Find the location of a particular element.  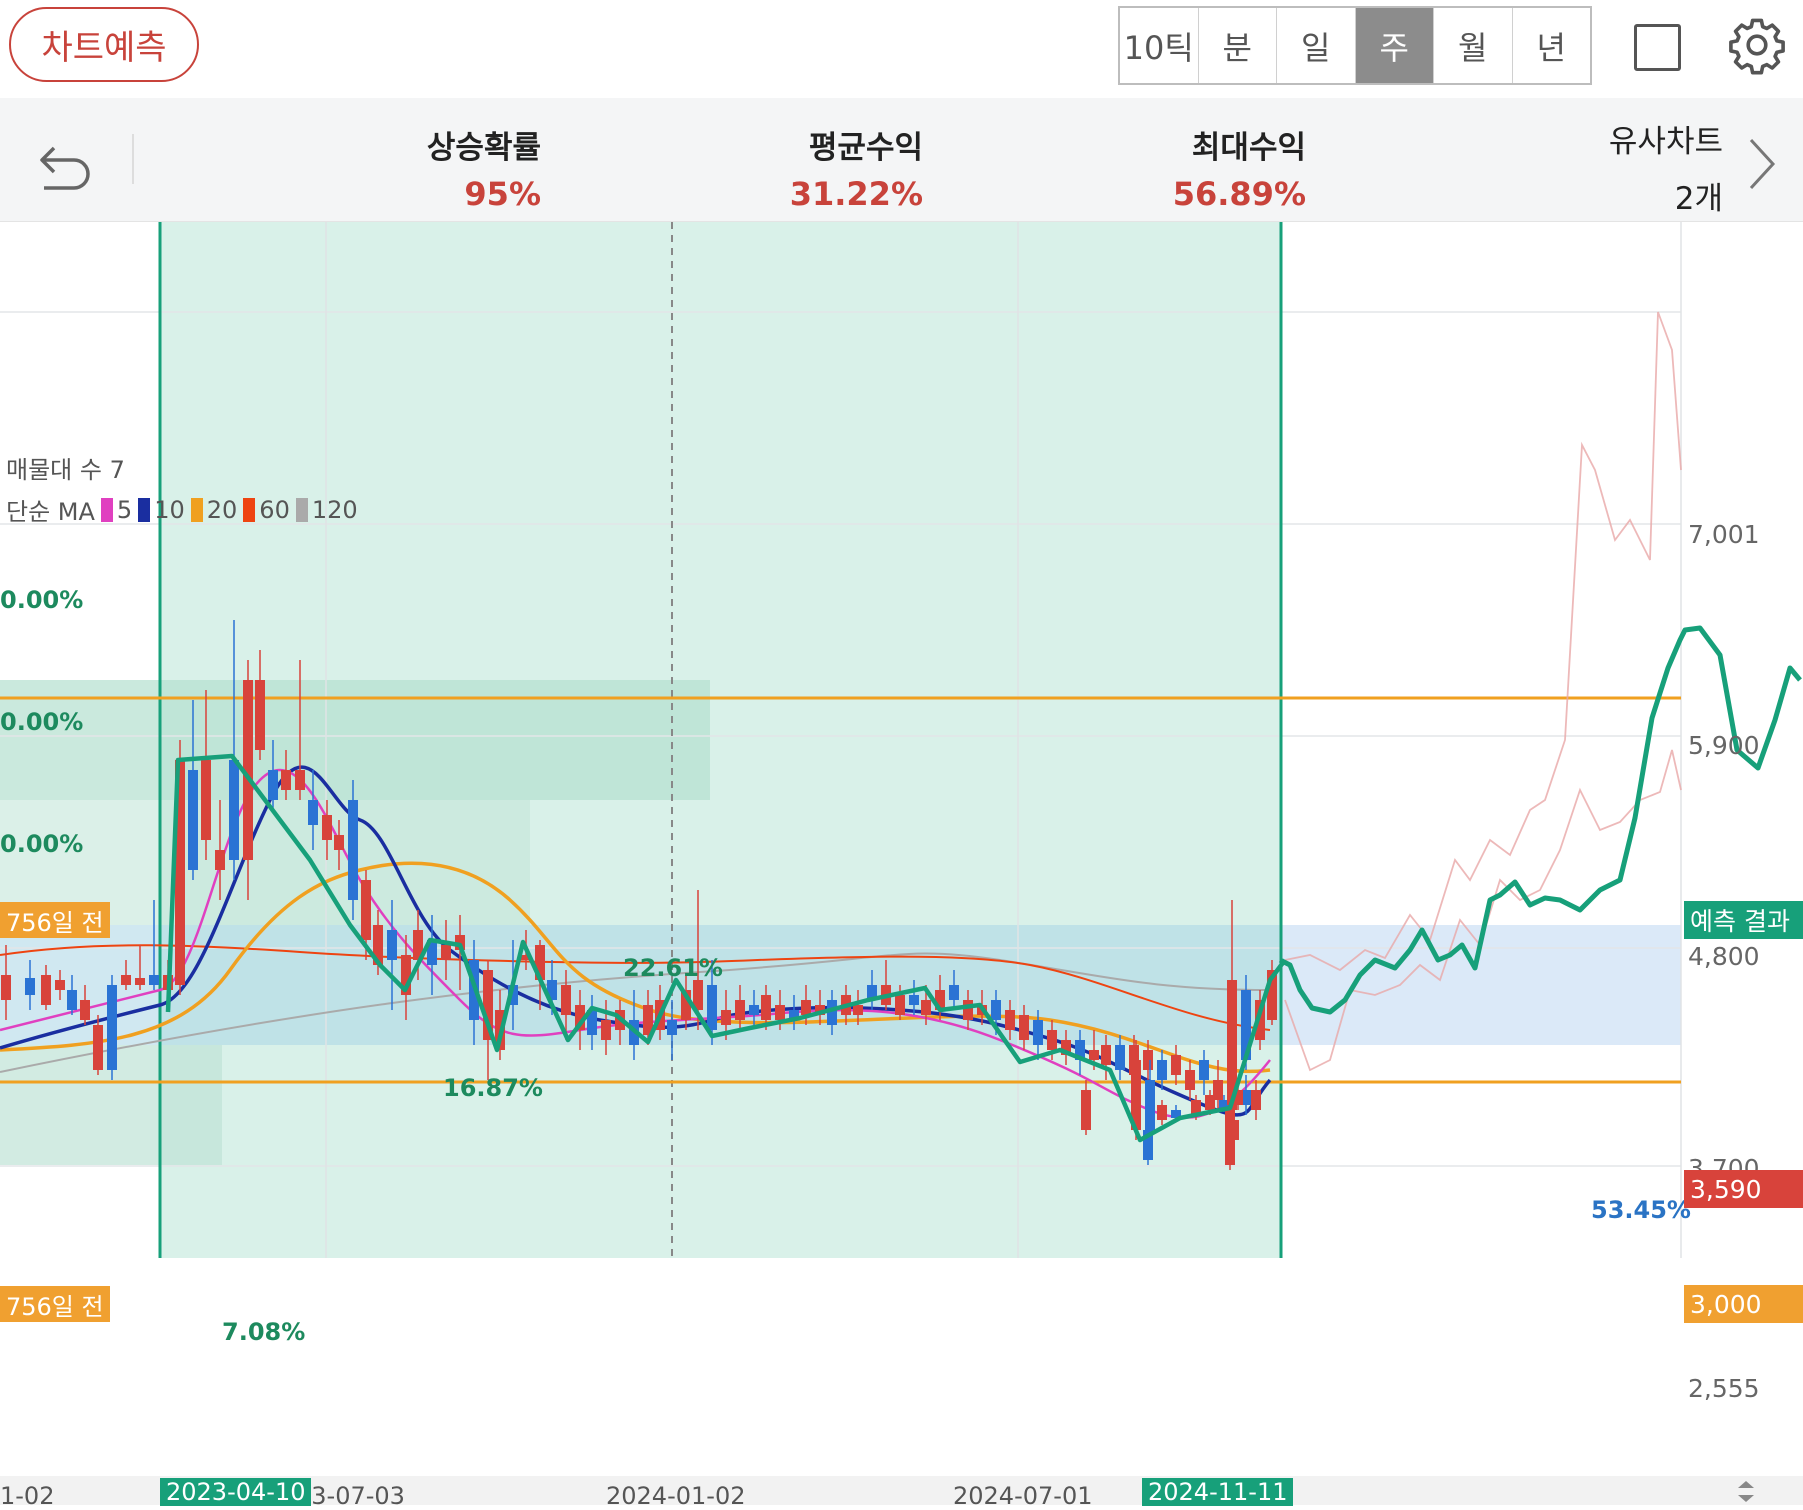

similar-chart-label: 유사차트 is located at coordinates (1665, 142).